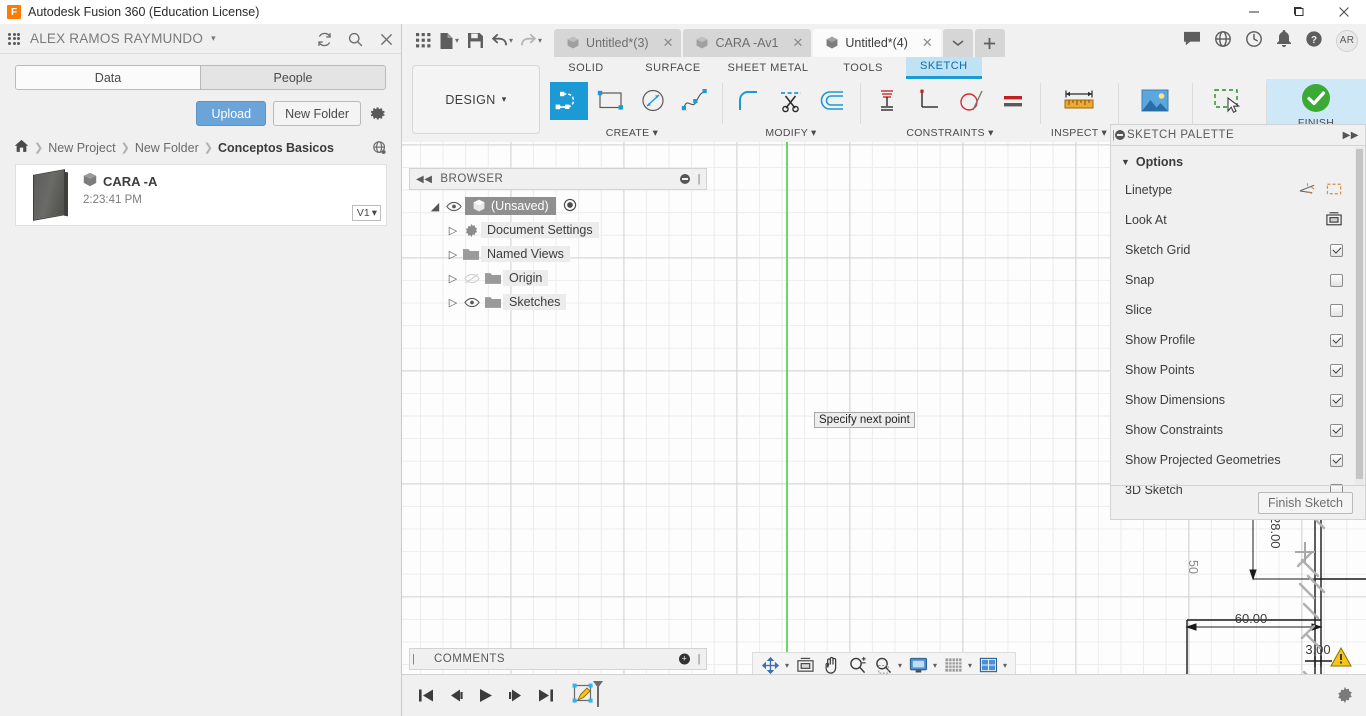 This screenshot has width=1366, height=716. What do you see at coordinates (201, 195) in the screenshot?
I see `file-card: CARA -A 2:23:41 PM V1 ▾` at bounding box center [201, 195].